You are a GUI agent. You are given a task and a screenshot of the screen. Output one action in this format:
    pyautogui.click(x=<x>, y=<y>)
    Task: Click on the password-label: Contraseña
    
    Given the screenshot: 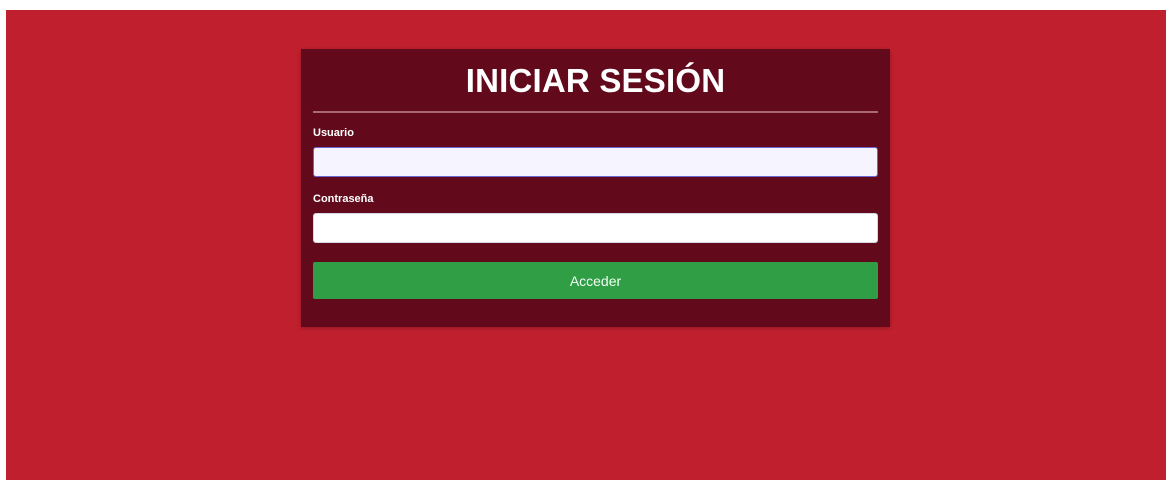 What is the action you would take?
    pyautogui.click(x=343, y=199)
    